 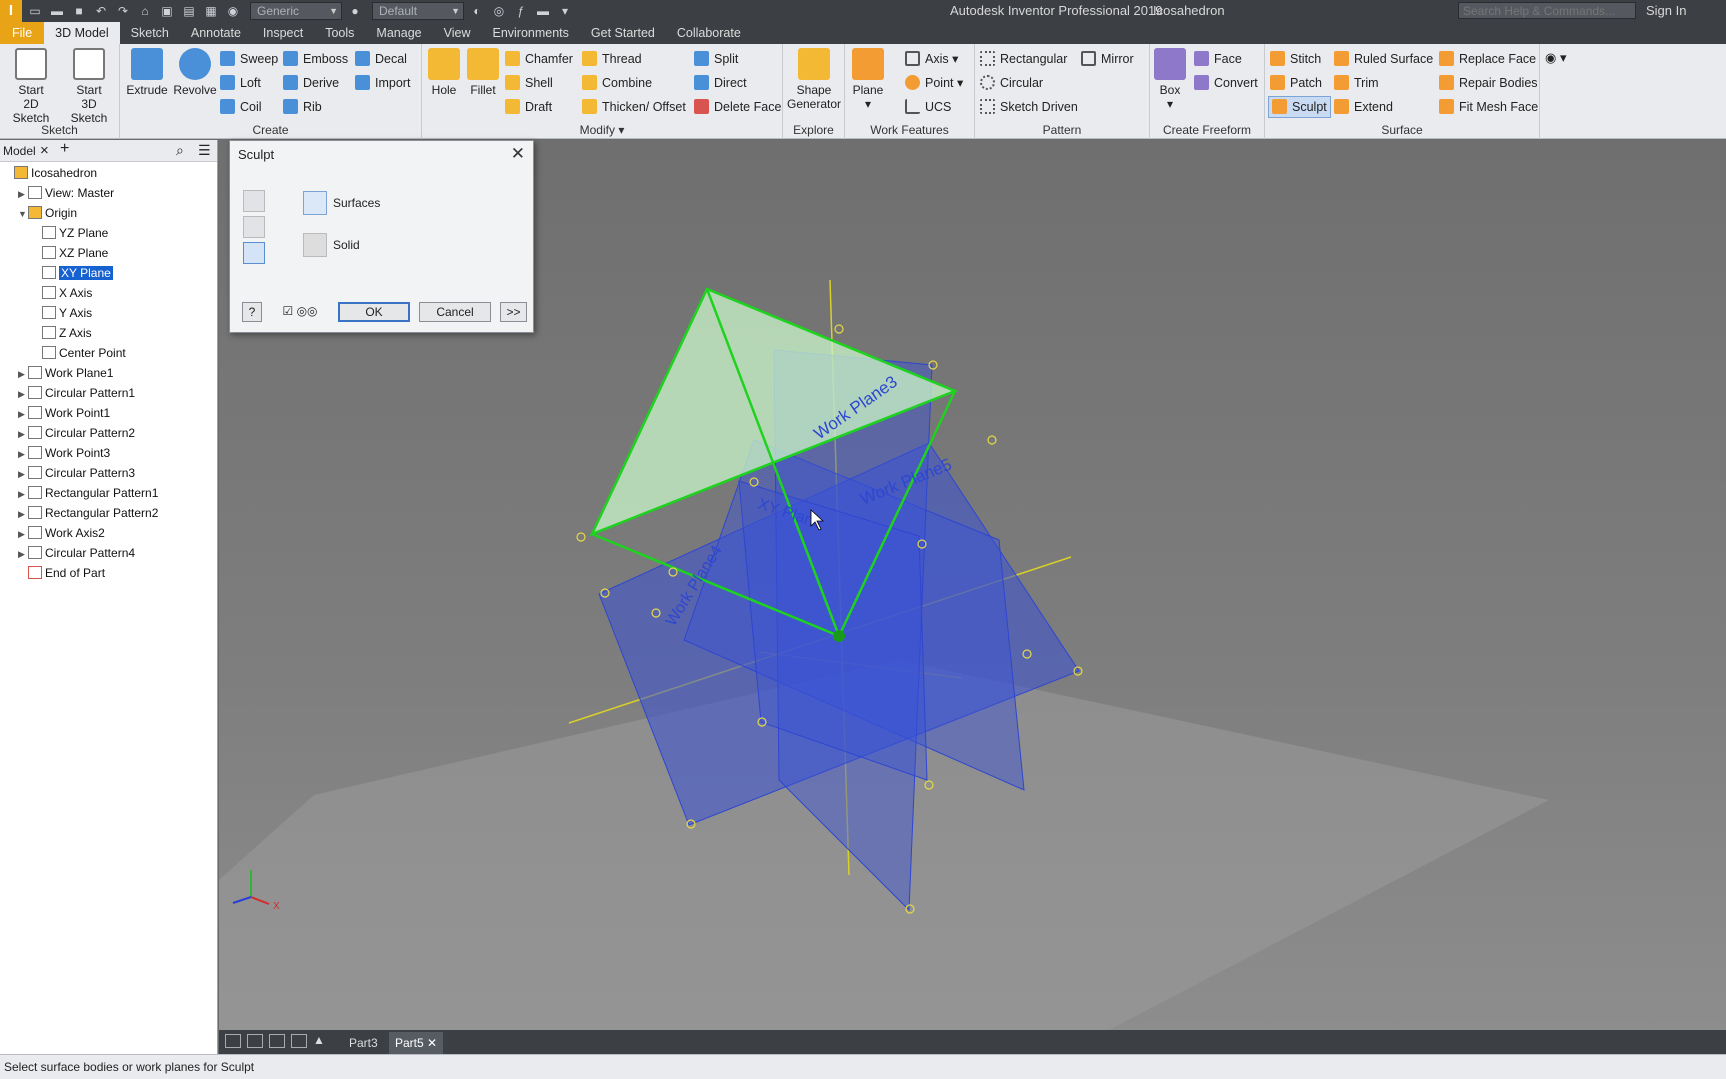 What do you see at coordinates (928, 107) in the screenshot?
I see `ucs-button: UCS` at bounding box center [928, 107].